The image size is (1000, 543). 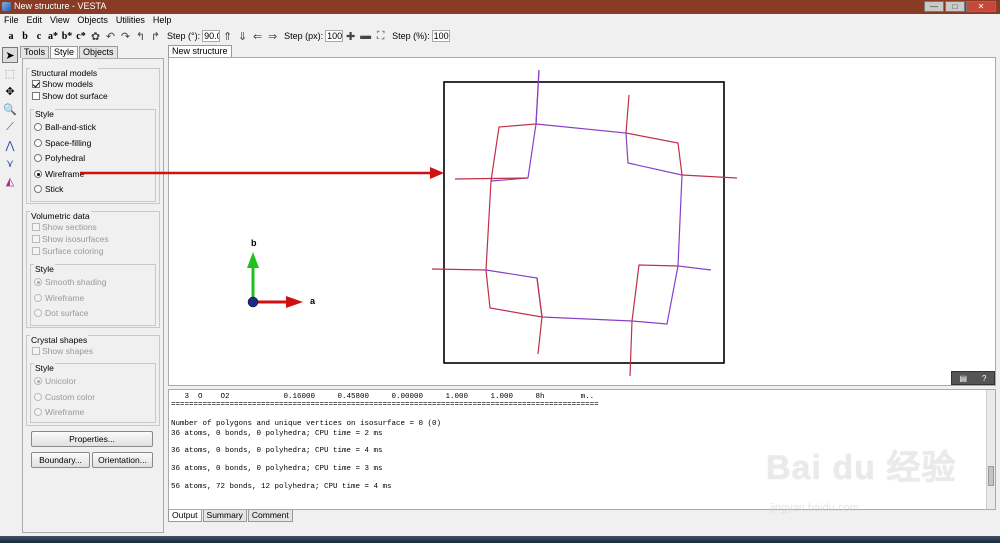 What do you see at coordinates (991, 476) in the screenshot?
I see `scrollbar-thumb` at bounding box center [991, 476].